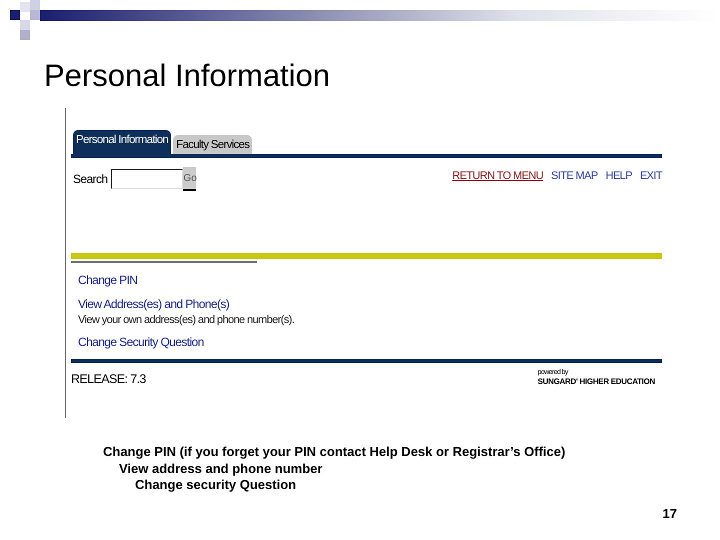  Describe the element at coordinates (669, 513) in the screenshot. I see `page-number: 17` at that location.